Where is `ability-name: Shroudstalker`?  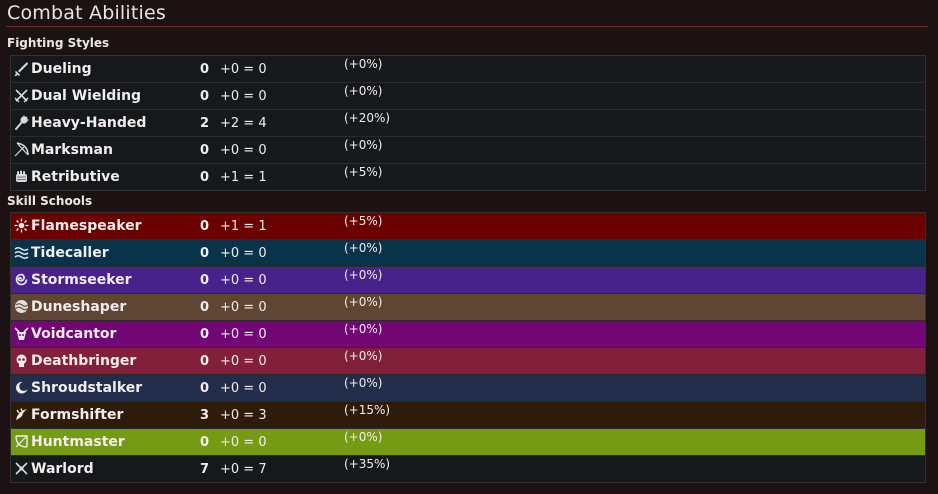
ability-name: Shroudstalker is located at coordinates (87, 388).